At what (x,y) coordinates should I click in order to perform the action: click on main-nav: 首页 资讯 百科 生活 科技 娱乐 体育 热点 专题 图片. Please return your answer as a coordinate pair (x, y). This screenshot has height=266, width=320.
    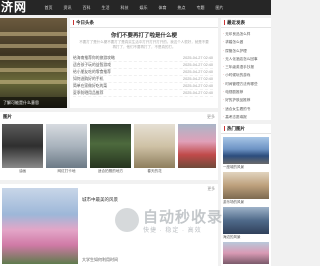
    Looking at the image, I should click on (134, 7).